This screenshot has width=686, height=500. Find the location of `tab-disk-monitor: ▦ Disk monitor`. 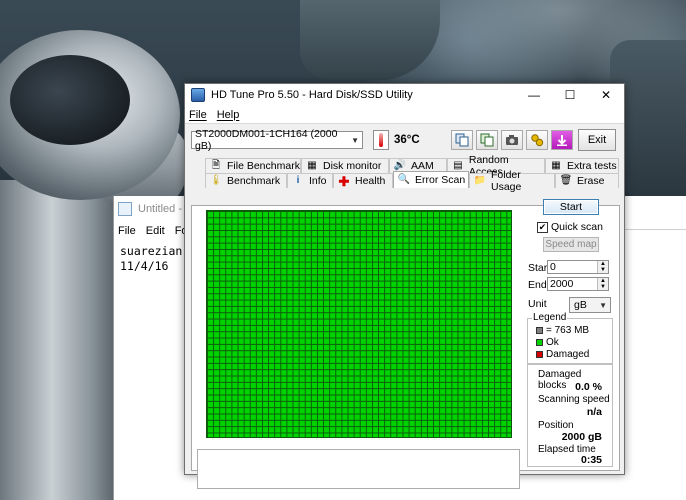

tab-disk-monitor: ▦ Disk monitor is located at coordinates (345, 165).